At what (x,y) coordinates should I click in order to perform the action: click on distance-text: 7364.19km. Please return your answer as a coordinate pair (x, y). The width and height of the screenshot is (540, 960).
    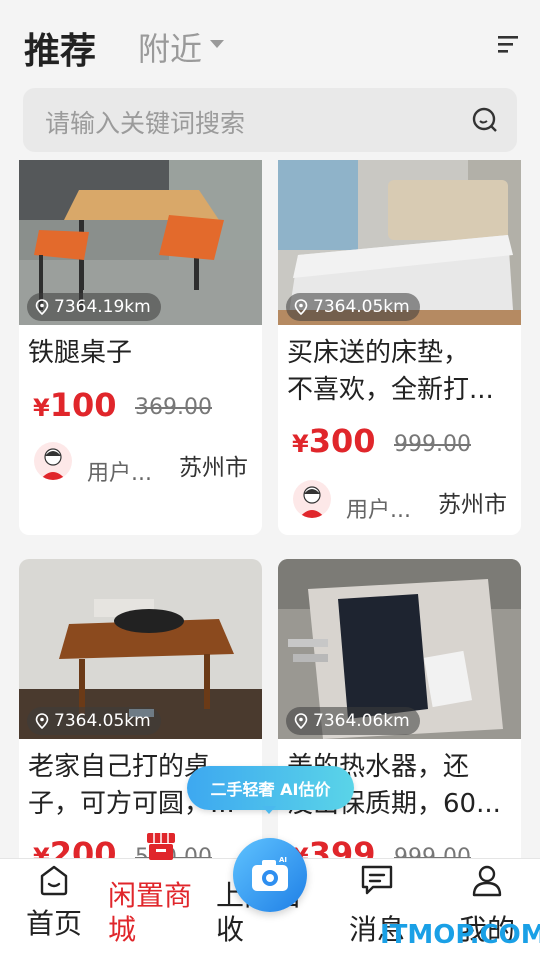
    Looking at the image, I should click on (102, 307).